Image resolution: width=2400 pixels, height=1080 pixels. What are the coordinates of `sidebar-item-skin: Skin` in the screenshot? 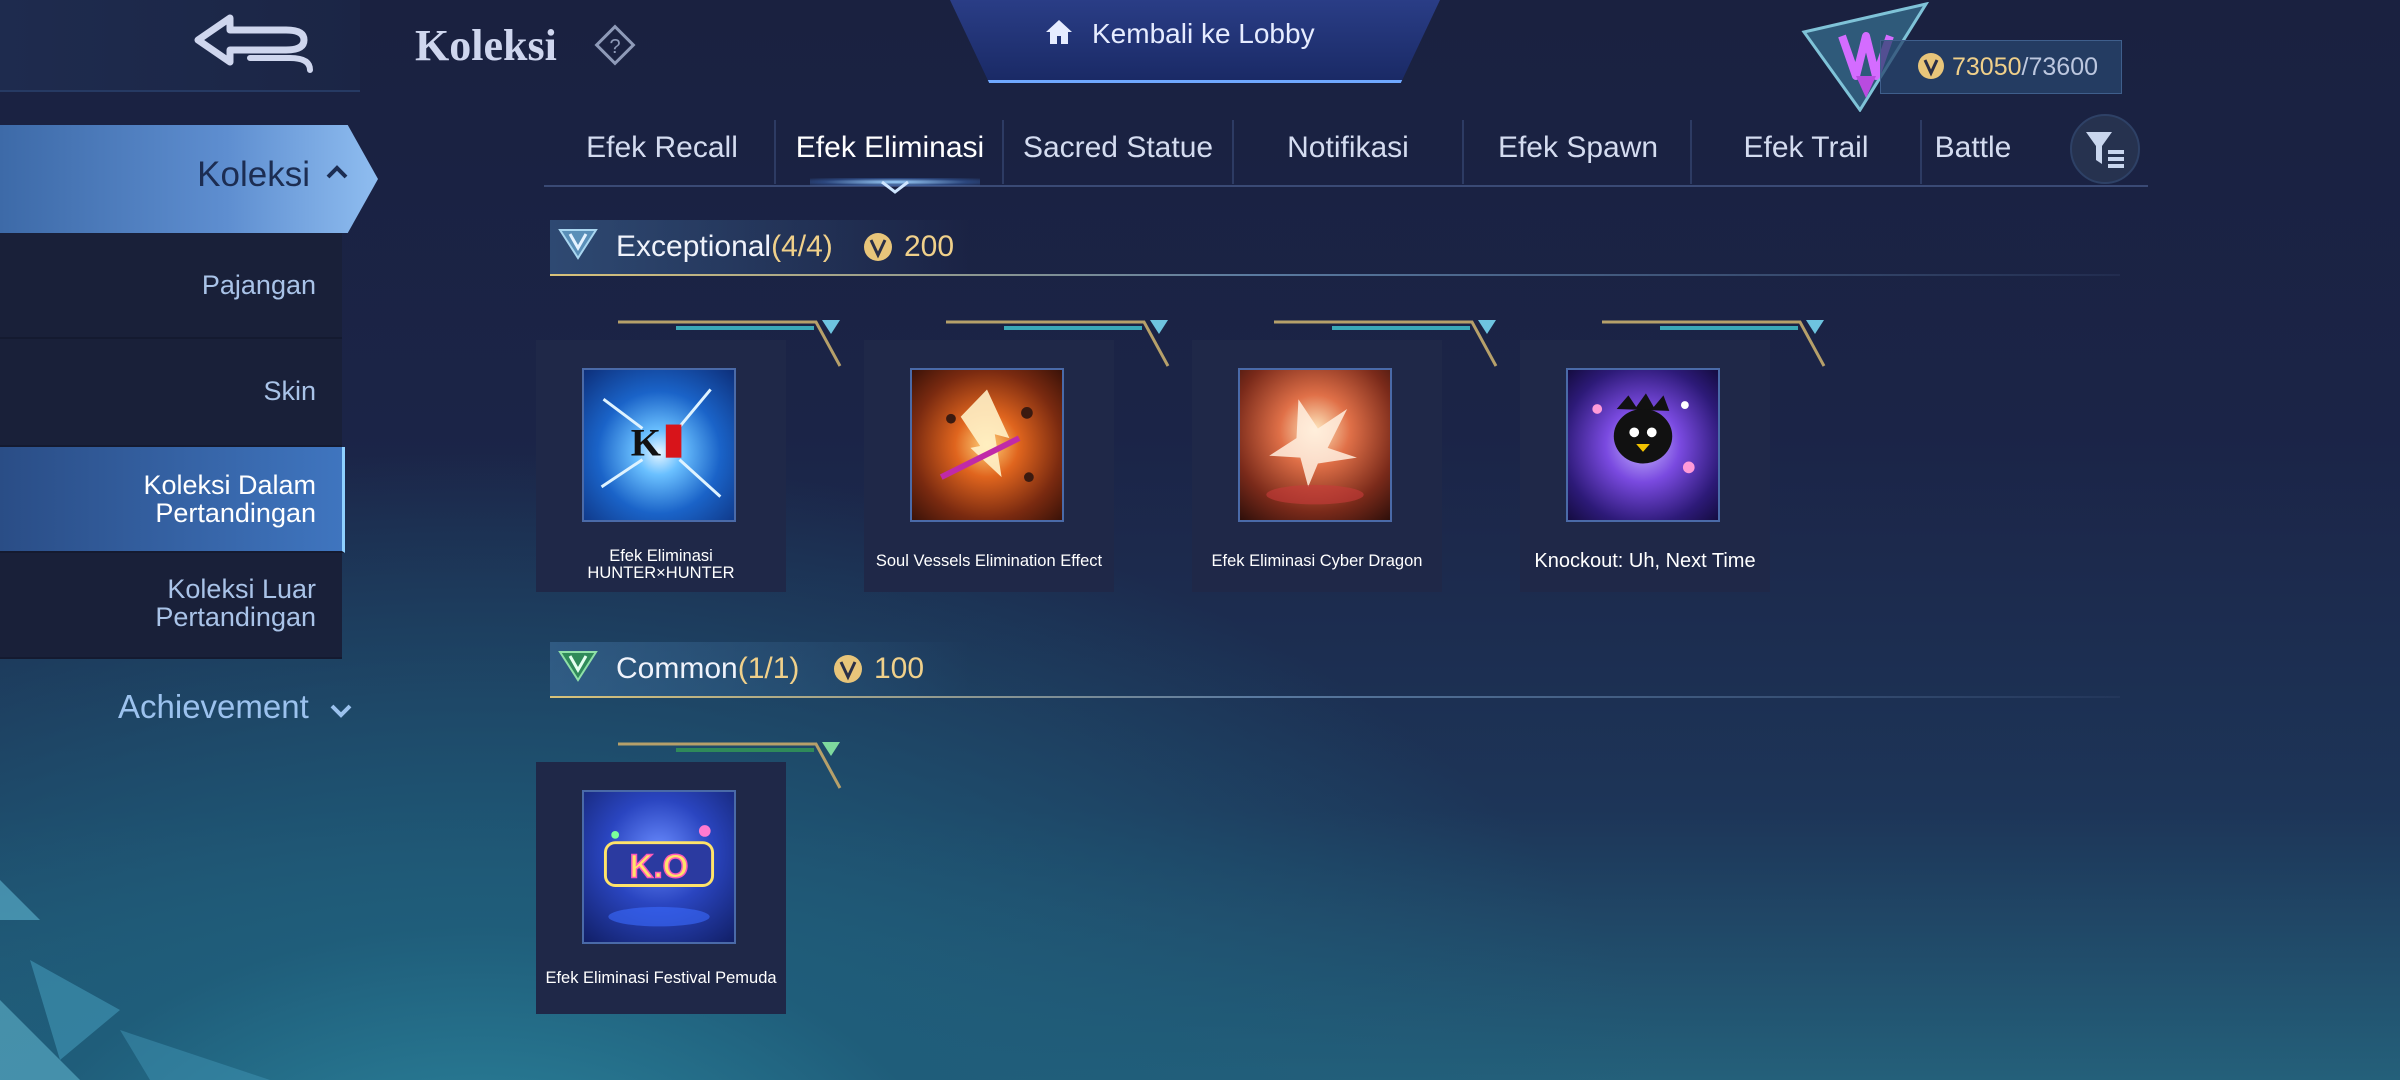 It's located at (171, 393).